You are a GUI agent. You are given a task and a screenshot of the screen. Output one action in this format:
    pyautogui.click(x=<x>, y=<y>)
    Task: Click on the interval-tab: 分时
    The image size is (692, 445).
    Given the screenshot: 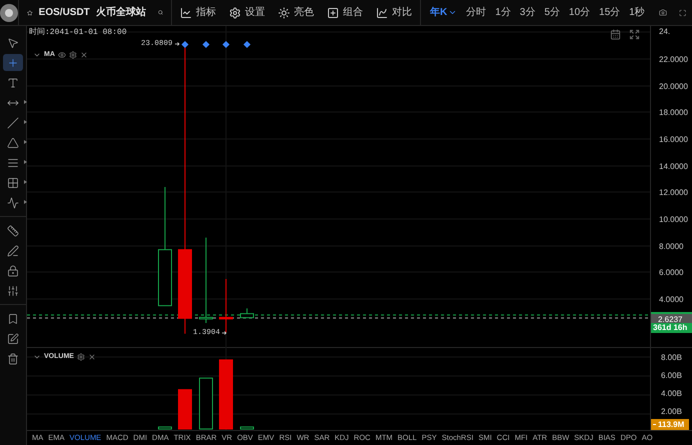 What is the action you would take?
    pyautogui.click(x=476, y=12)
    